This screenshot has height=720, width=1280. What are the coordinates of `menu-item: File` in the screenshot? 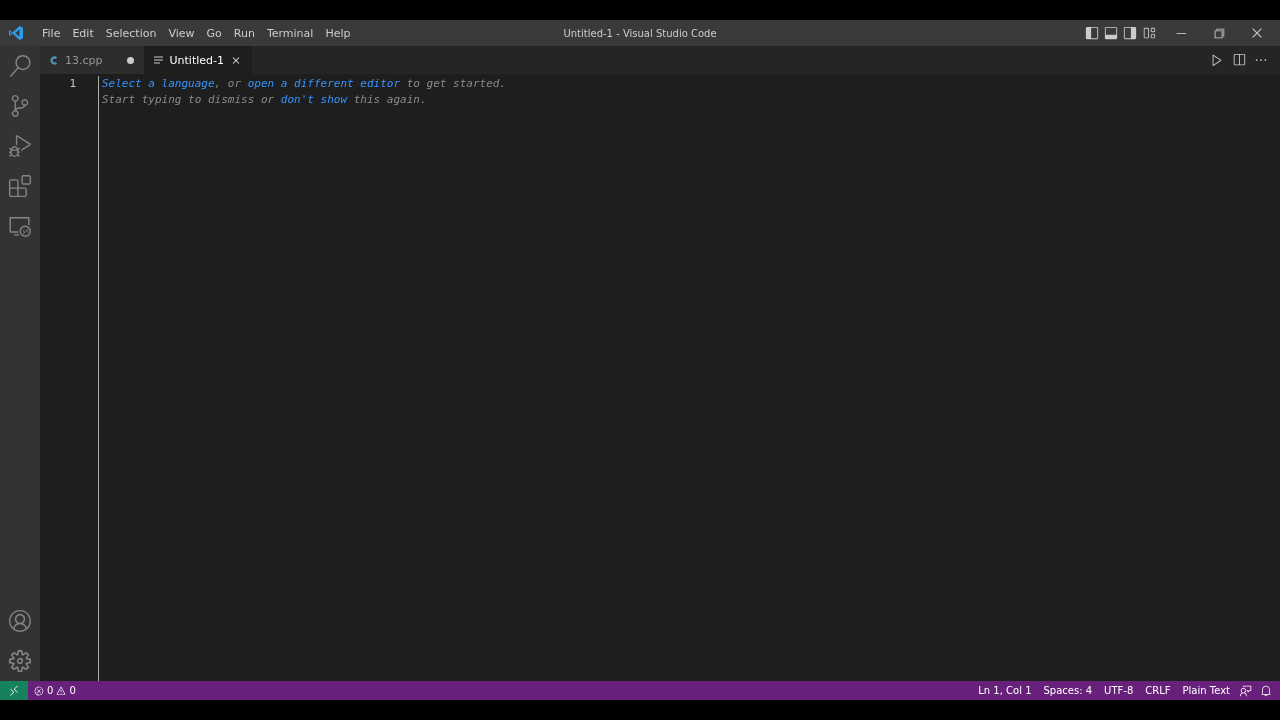 It's located at (51, 33).